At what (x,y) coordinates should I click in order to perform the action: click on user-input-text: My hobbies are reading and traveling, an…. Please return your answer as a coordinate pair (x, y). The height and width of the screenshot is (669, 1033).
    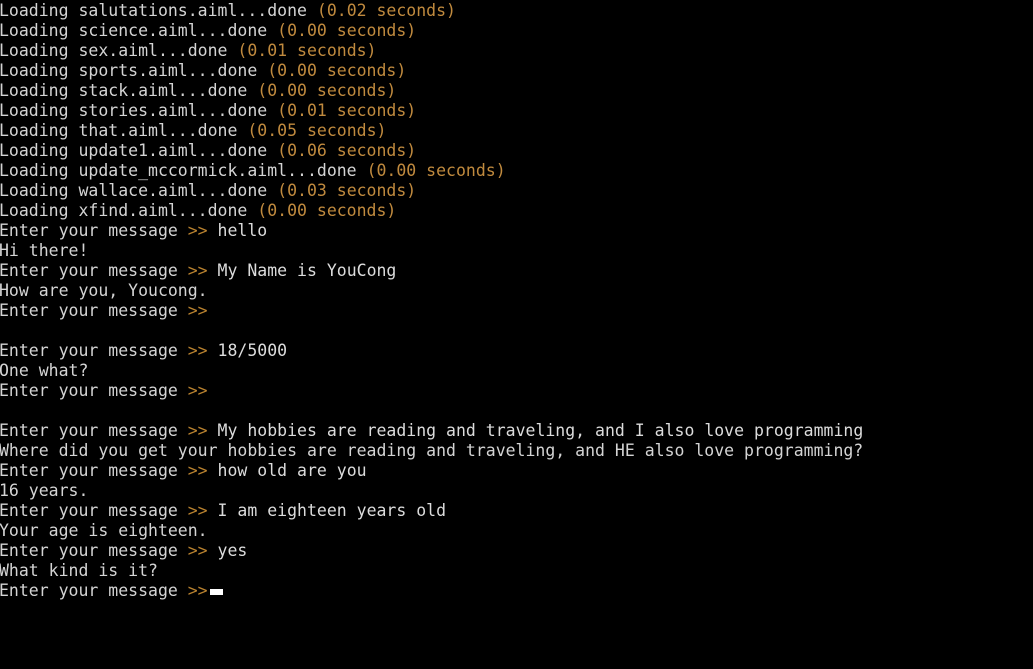
    Looking at the image, I should click on (535, 430).